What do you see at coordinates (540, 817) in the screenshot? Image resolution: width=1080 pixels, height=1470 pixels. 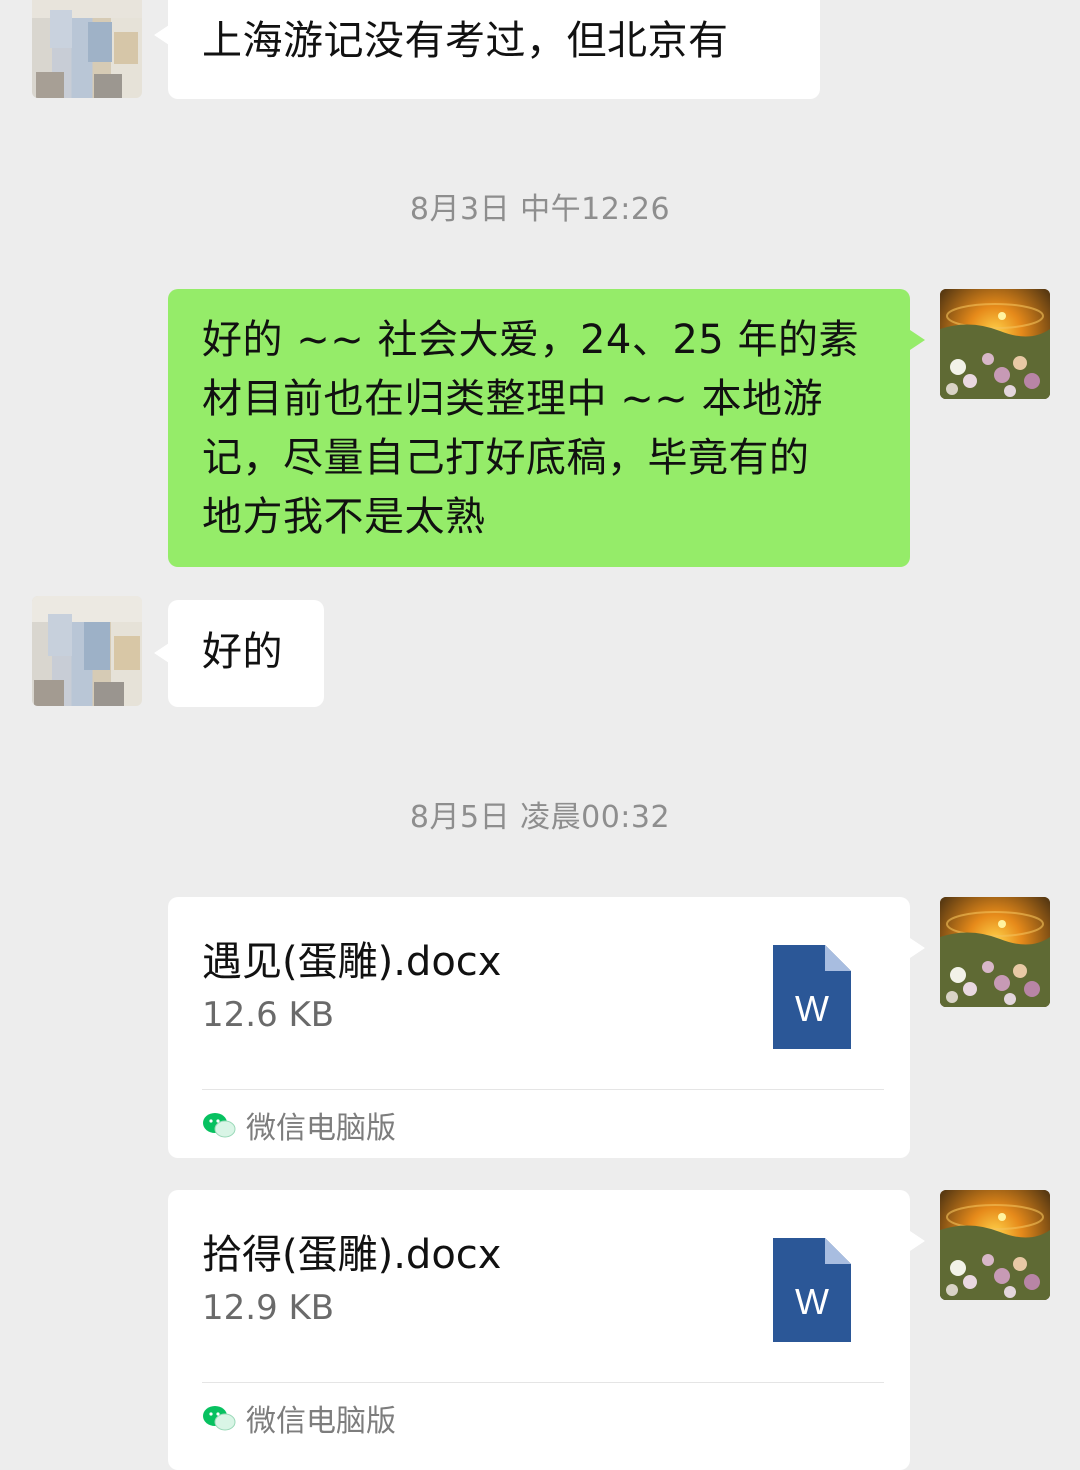 I see `timestamp: 8月5日 凌晨00:32` at bounding box center [540, 817].